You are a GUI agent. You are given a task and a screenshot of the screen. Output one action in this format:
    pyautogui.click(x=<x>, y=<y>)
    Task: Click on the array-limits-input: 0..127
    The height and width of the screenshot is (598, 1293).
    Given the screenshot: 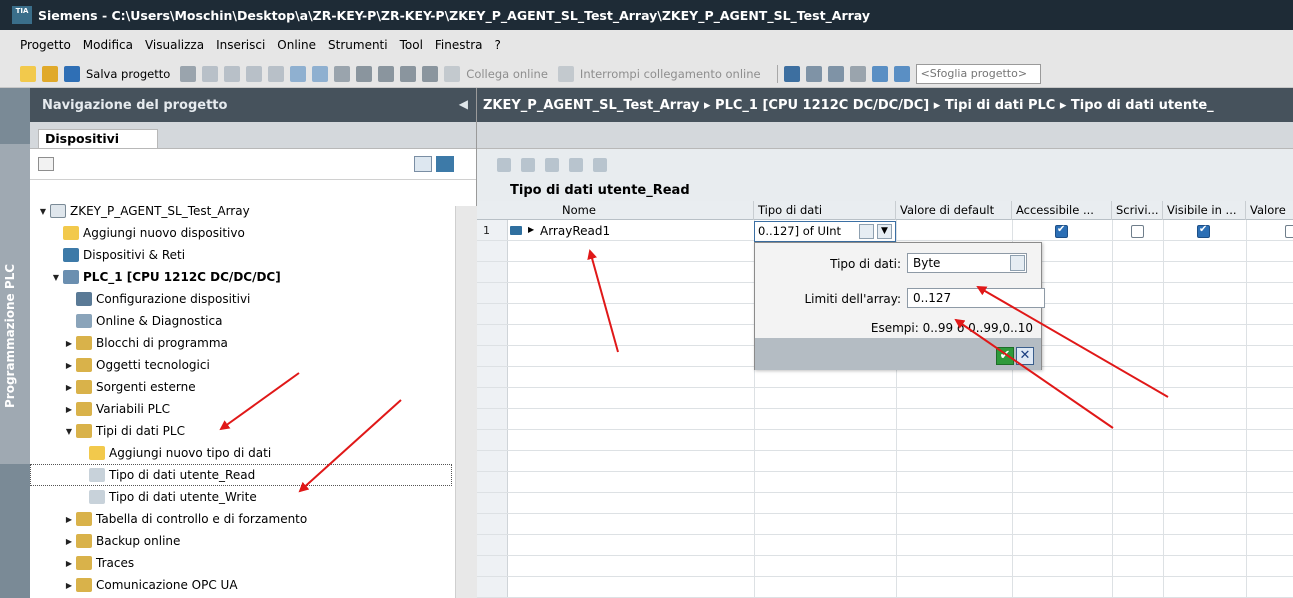 What is the action you would take?
    pyautogui.click(x=976, y=298)
    